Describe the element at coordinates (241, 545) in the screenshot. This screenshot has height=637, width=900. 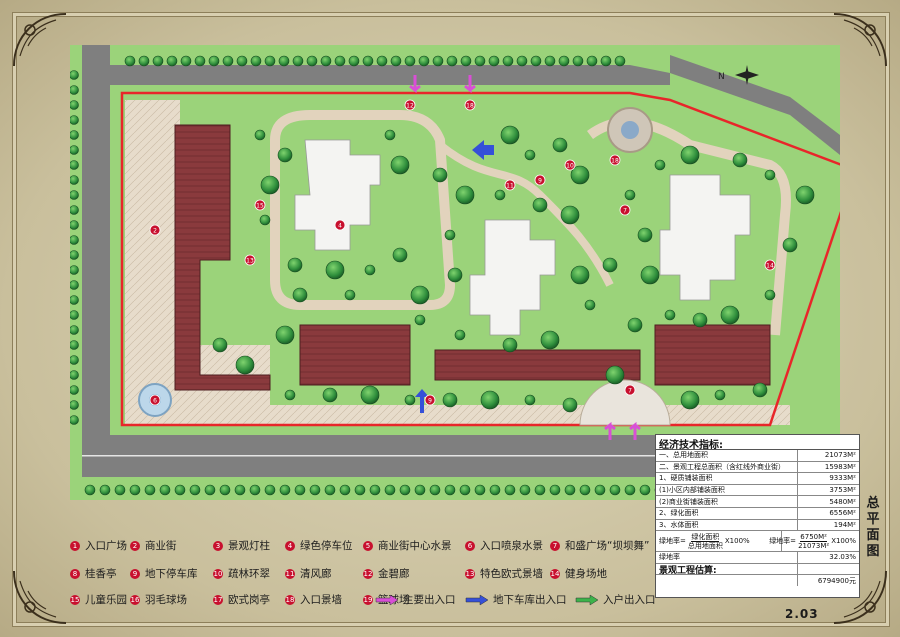
I see `legend-item: 3 景观灯柱` at that location.